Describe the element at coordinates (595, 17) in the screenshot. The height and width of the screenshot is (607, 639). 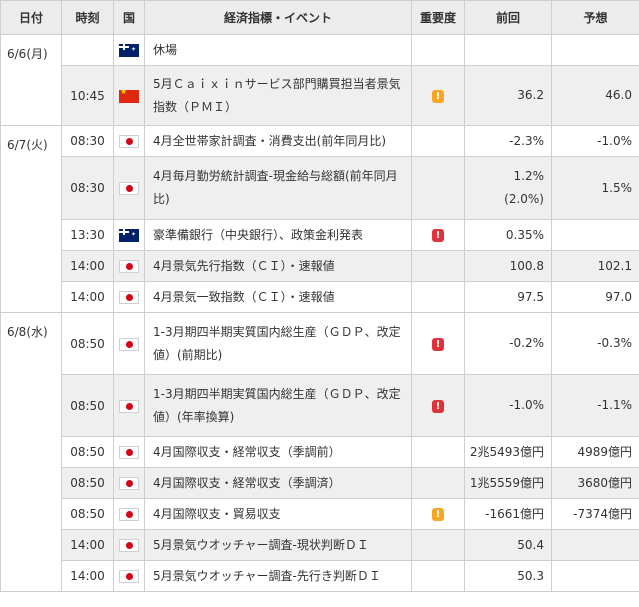
I see `header-forecast: 予想` at that location.